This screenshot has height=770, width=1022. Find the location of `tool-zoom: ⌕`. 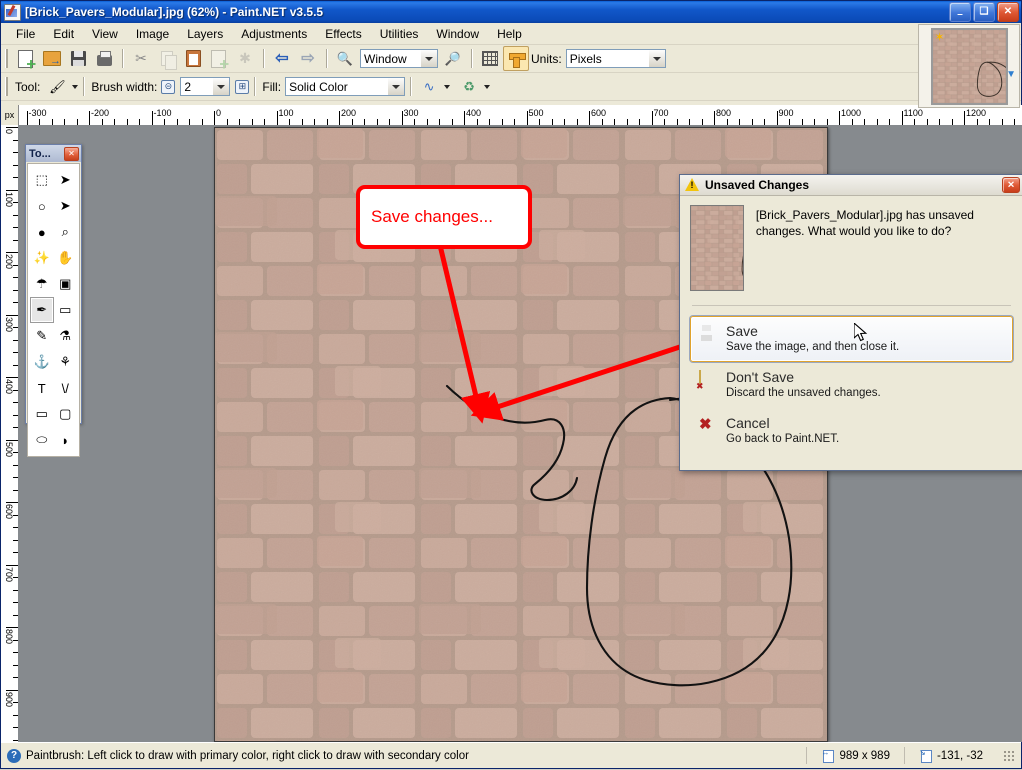

tool-zoom: ⌕ is located at coordinates (66, 232).